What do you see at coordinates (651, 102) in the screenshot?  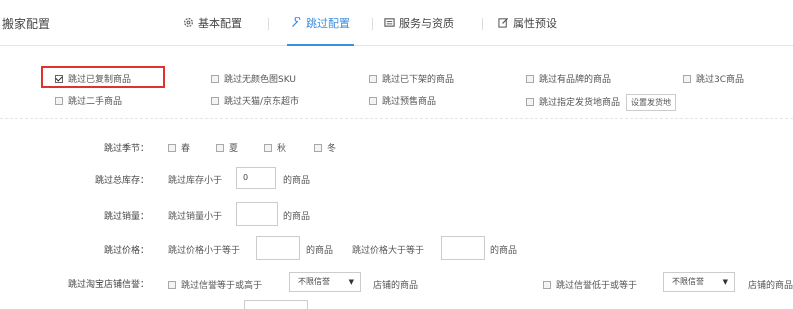 I see `set-ship-location-button: 设置发货地` at bounding box center [651, 102].